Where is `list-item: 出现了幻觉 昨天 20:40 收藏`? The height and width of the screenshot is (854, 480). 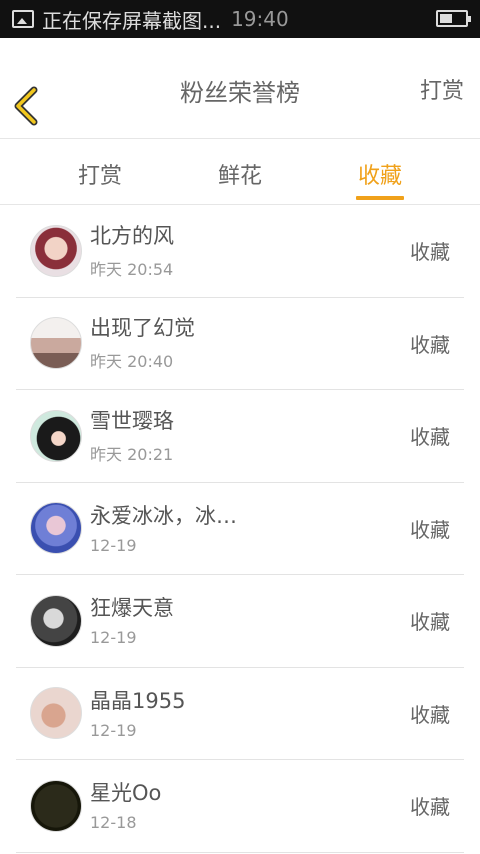
list-item: 出现了幻觉 昨天 20:40 收藏 is located at coordinates (240, 344).